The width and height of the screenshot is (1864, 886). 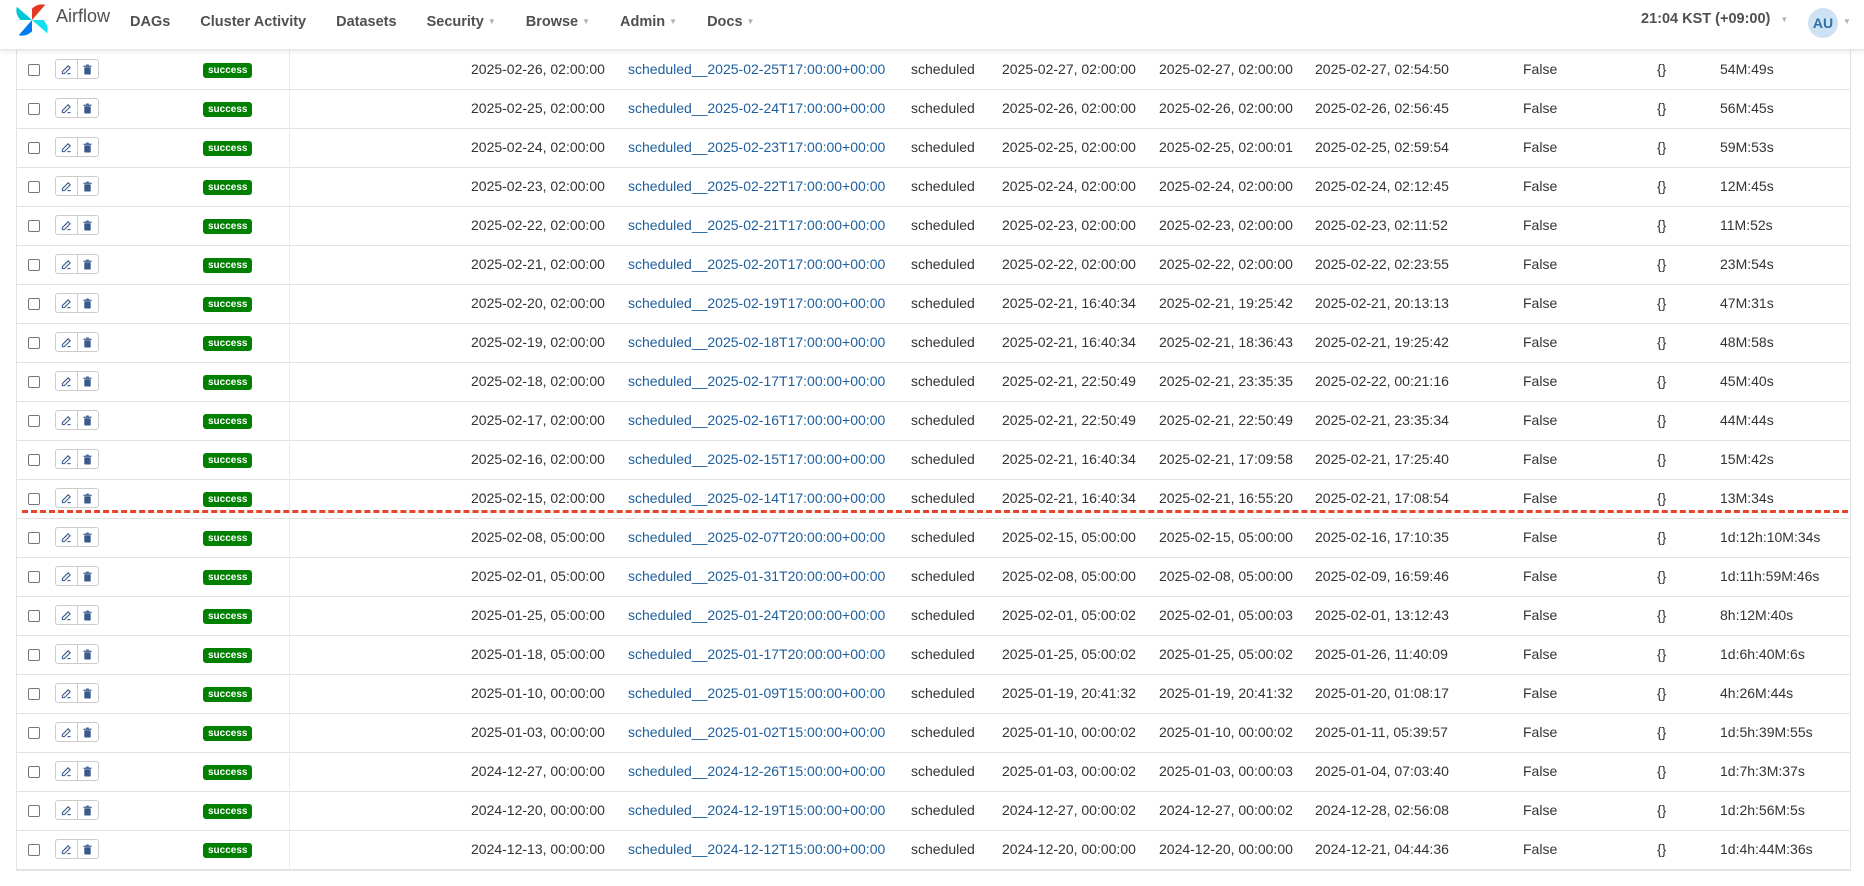 I want to click on nav-security-menu: Security ▼, so click(x=461, y=22).